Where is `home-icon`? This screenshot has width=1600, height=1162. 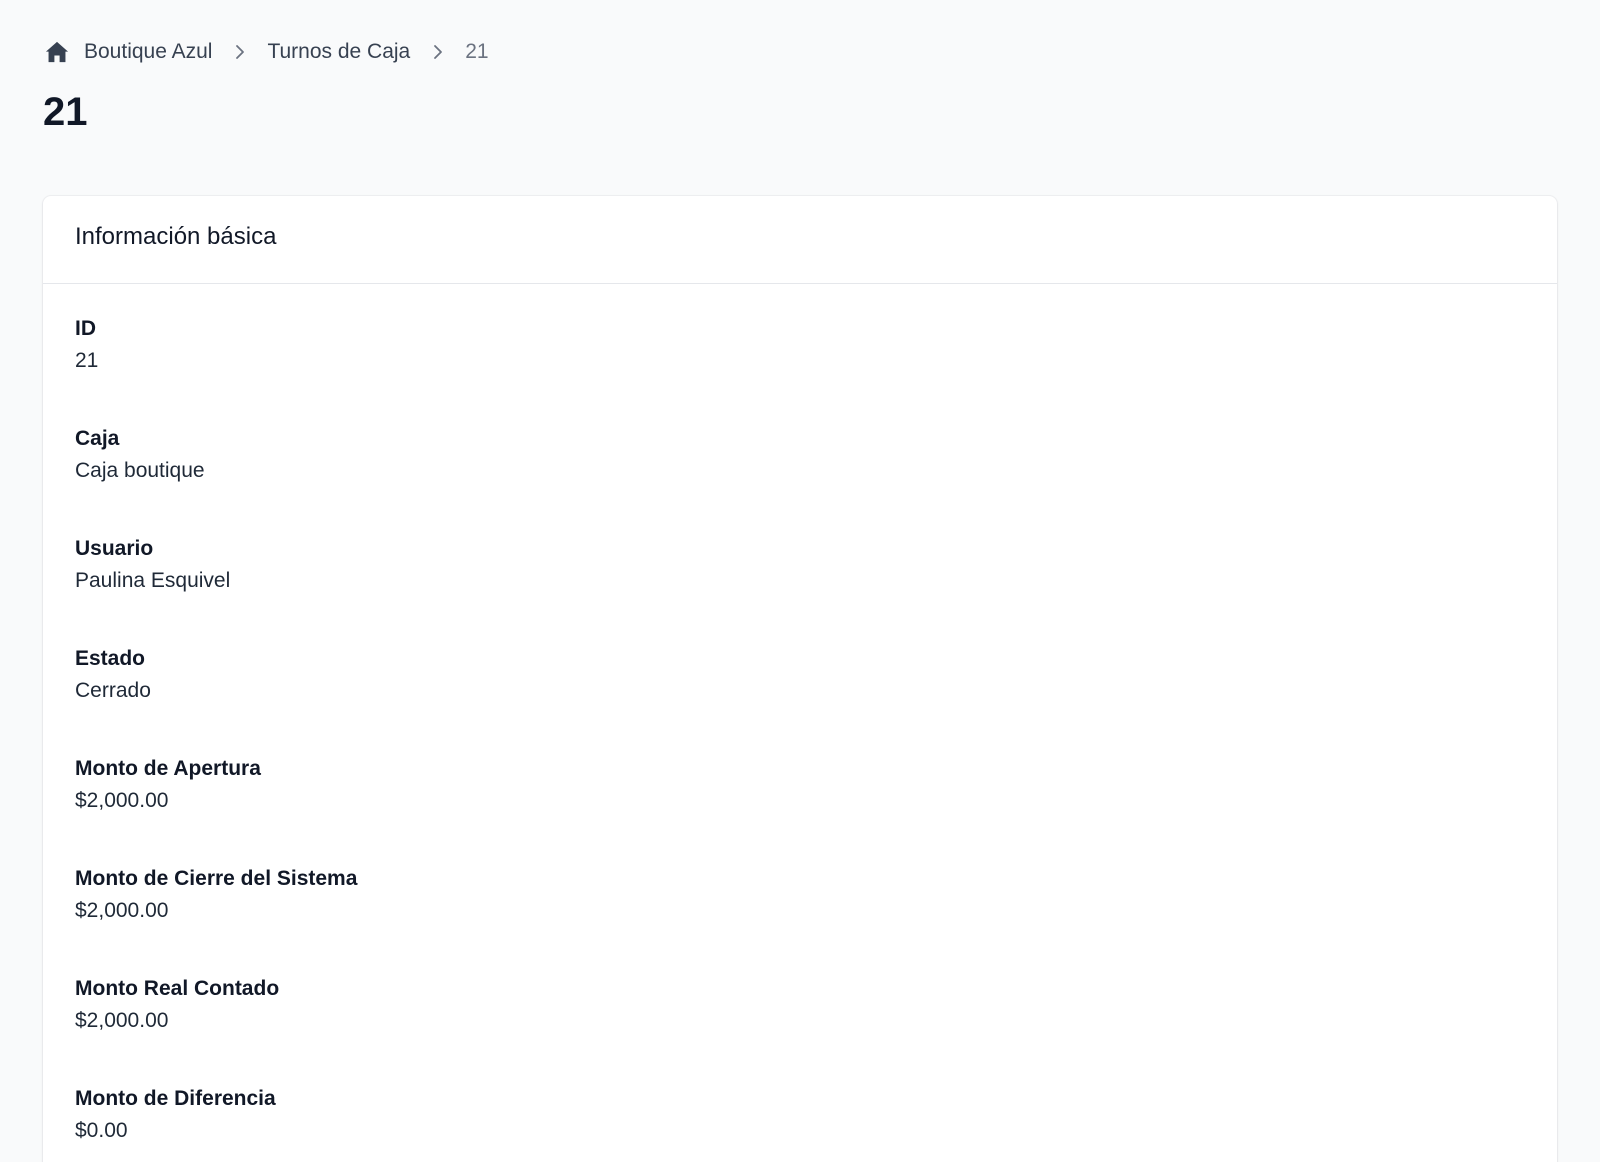
home-icon is located at coordinates (57, 52).